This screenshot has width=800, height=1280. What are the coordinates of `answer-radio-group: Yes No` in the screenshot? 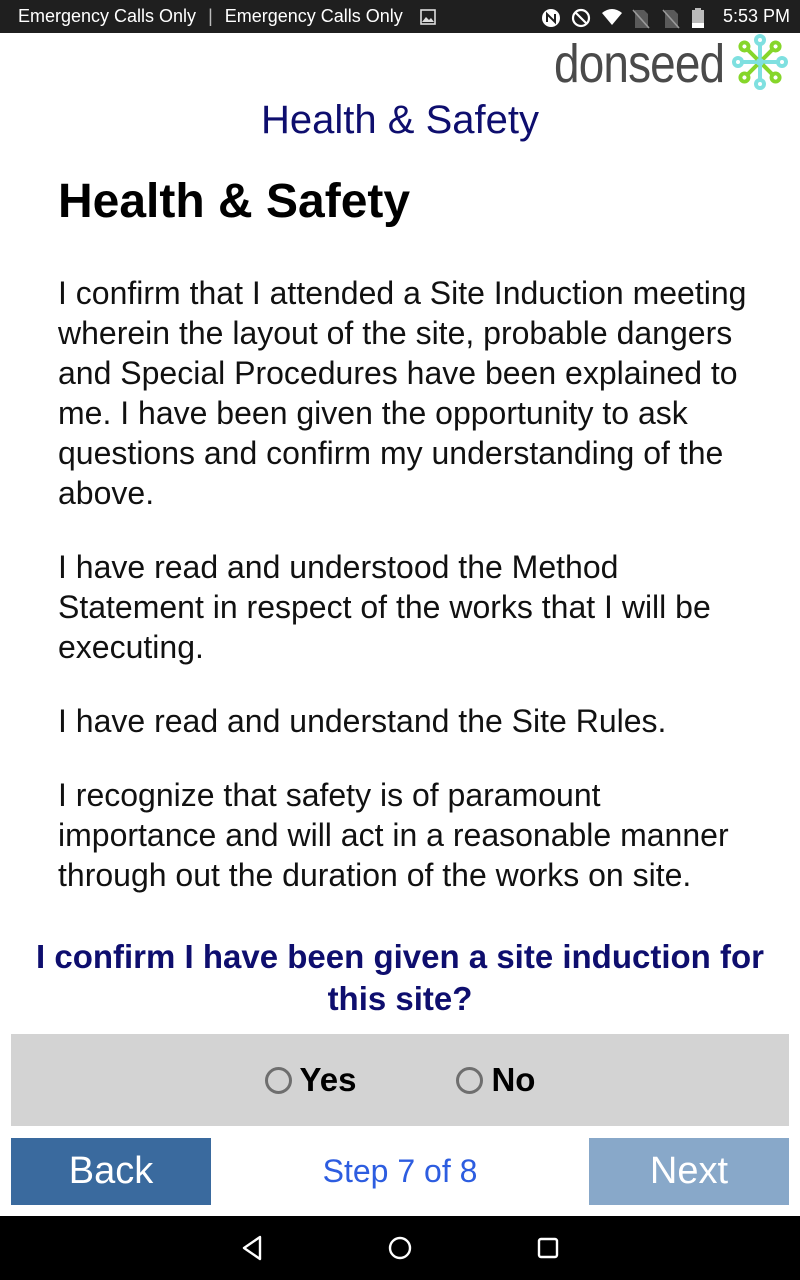 It's located at (400, 1080).